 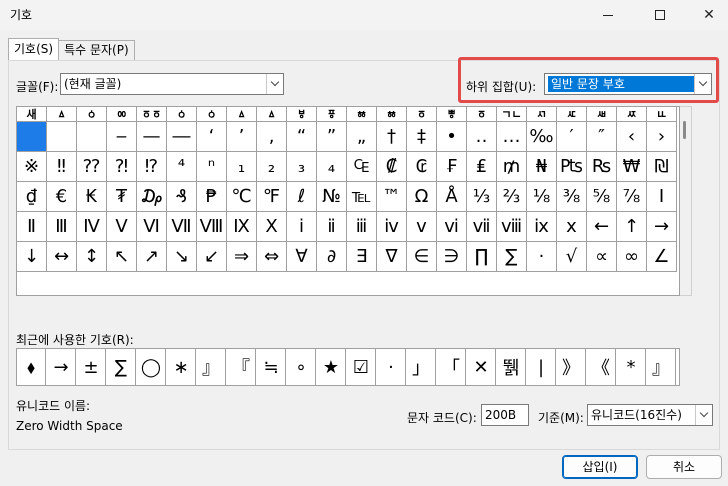 What do you see at coordinates (452, 114) in the screenshot?
I see `grid-header-cell: ㅹ` at bounding box center [452, 114].